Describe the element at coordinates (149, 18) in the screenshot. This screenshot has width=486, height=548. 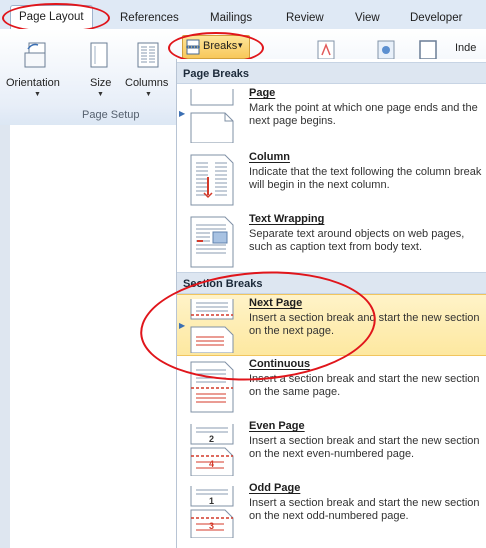
I see `tab-references: References` at that location.